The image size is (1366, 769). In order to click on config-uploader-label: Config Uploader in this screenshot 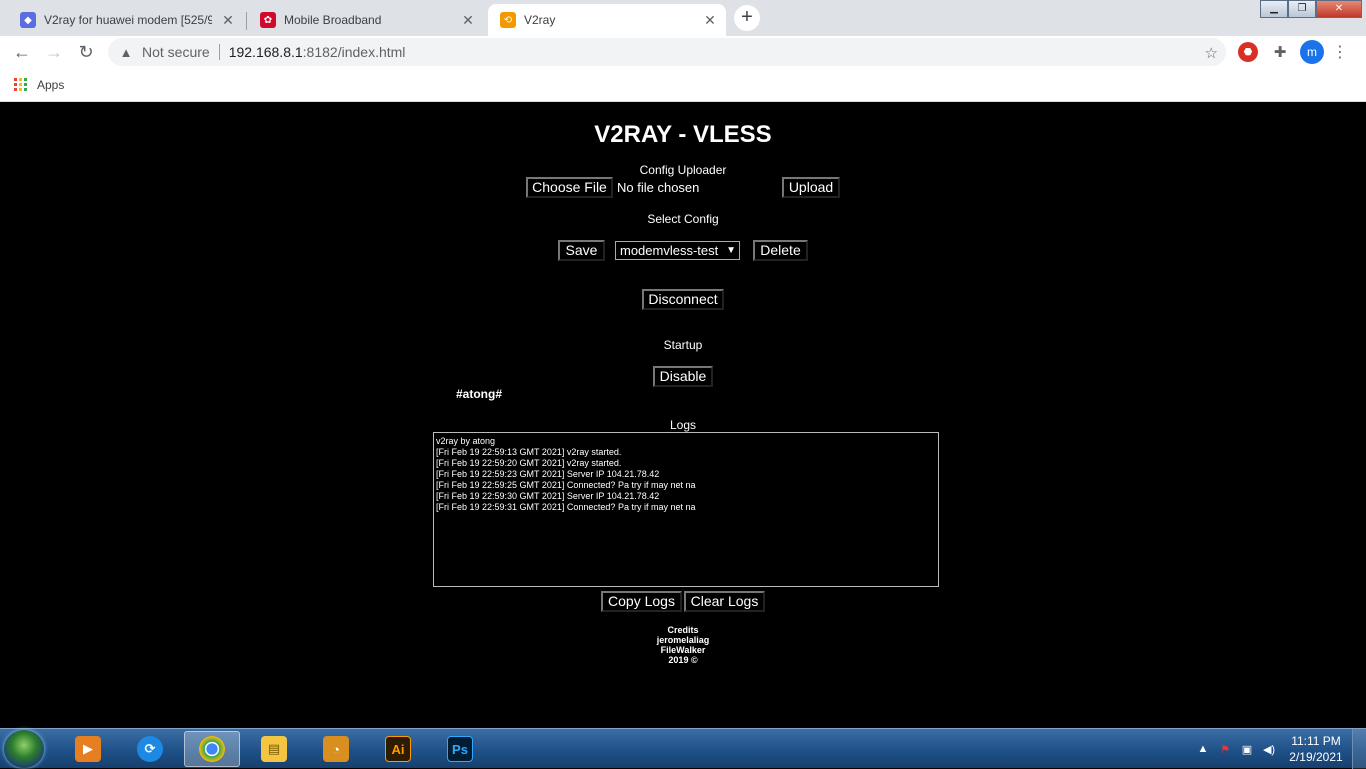, I will do `click(683, 170)`.